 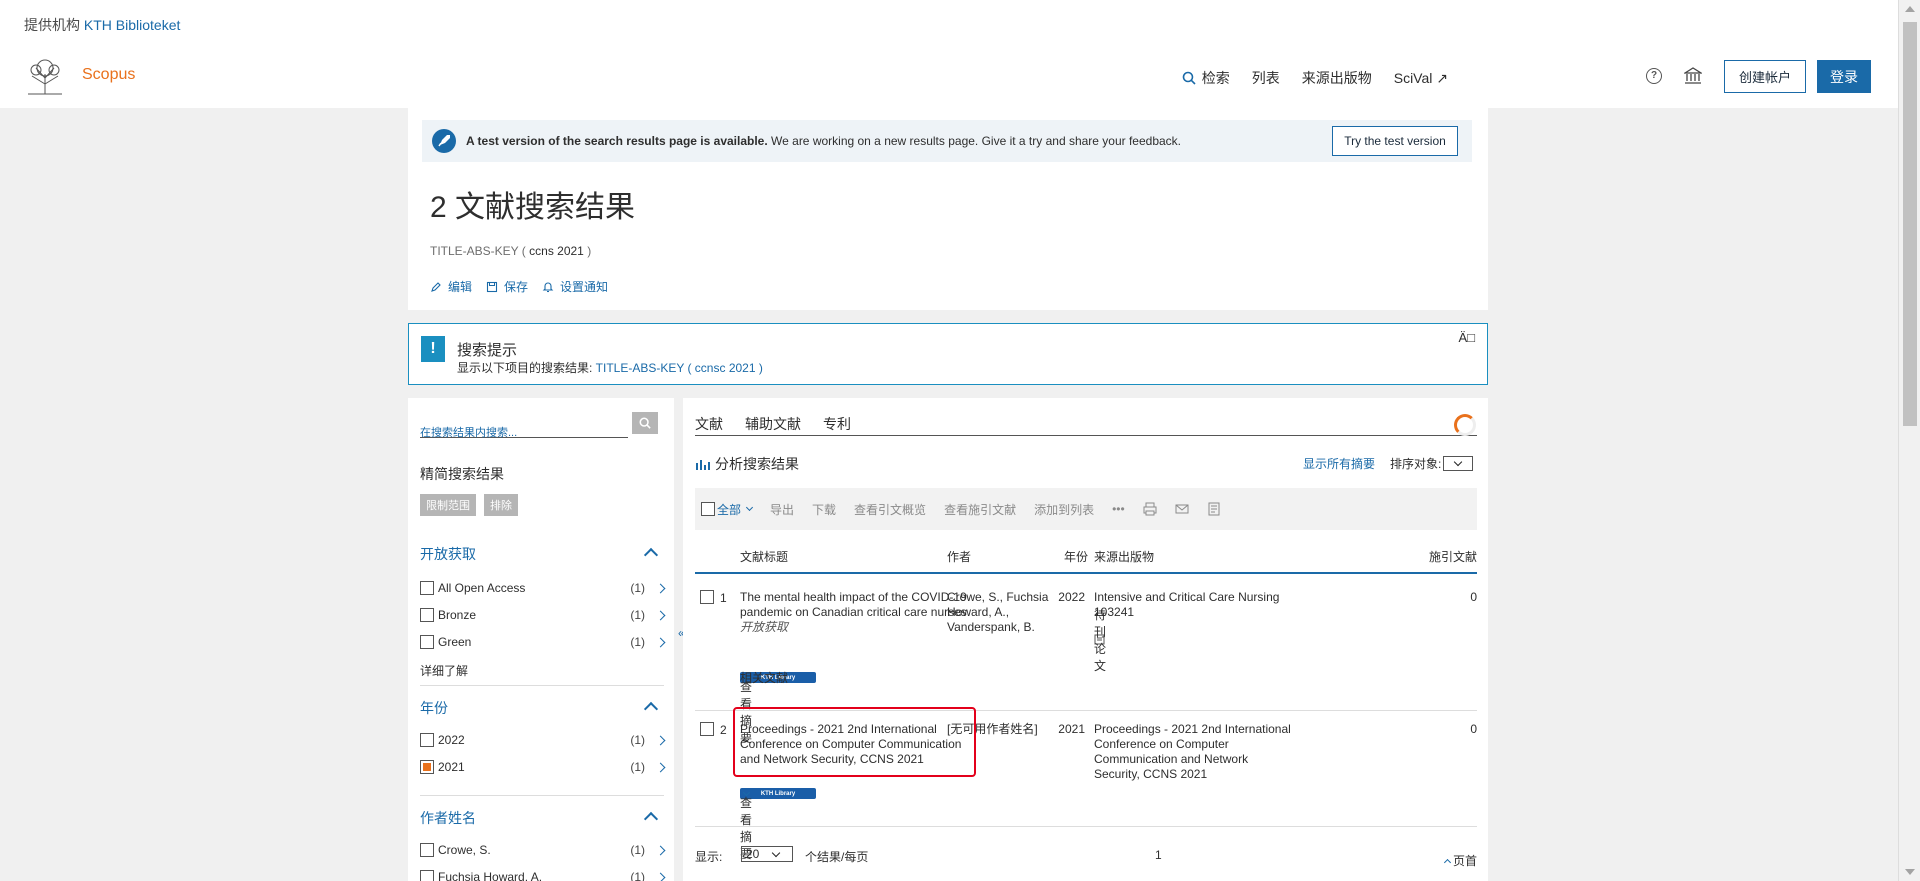 I want to click on checkbox-checked, so click(x=427, y=767).